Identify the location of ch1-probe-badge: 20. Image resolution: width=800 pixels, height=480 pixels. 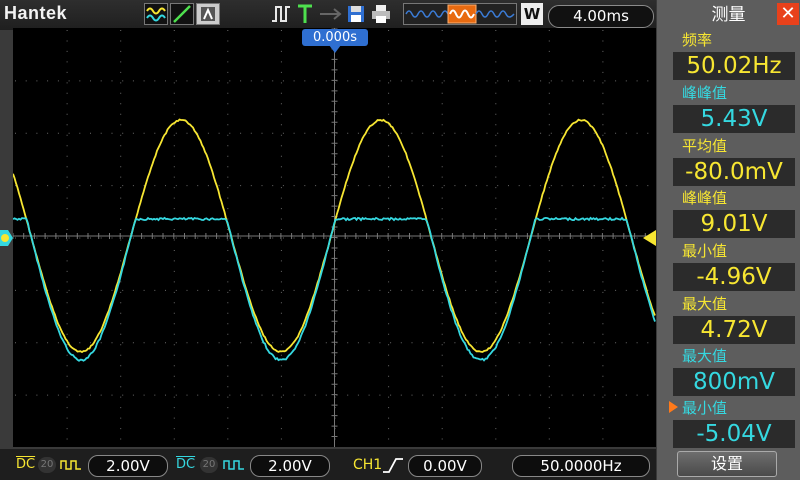
(47, 465).